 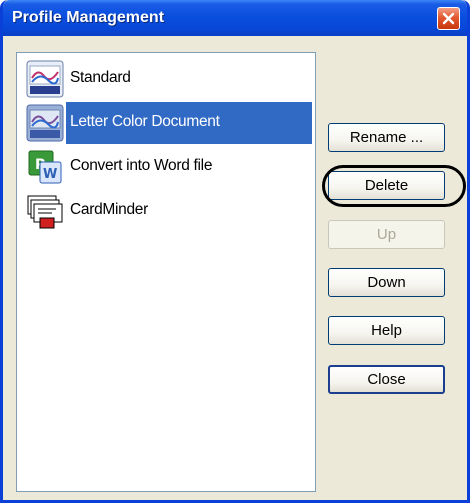 I want to click on window-title: Profile Management, so click(x=88, y=17).